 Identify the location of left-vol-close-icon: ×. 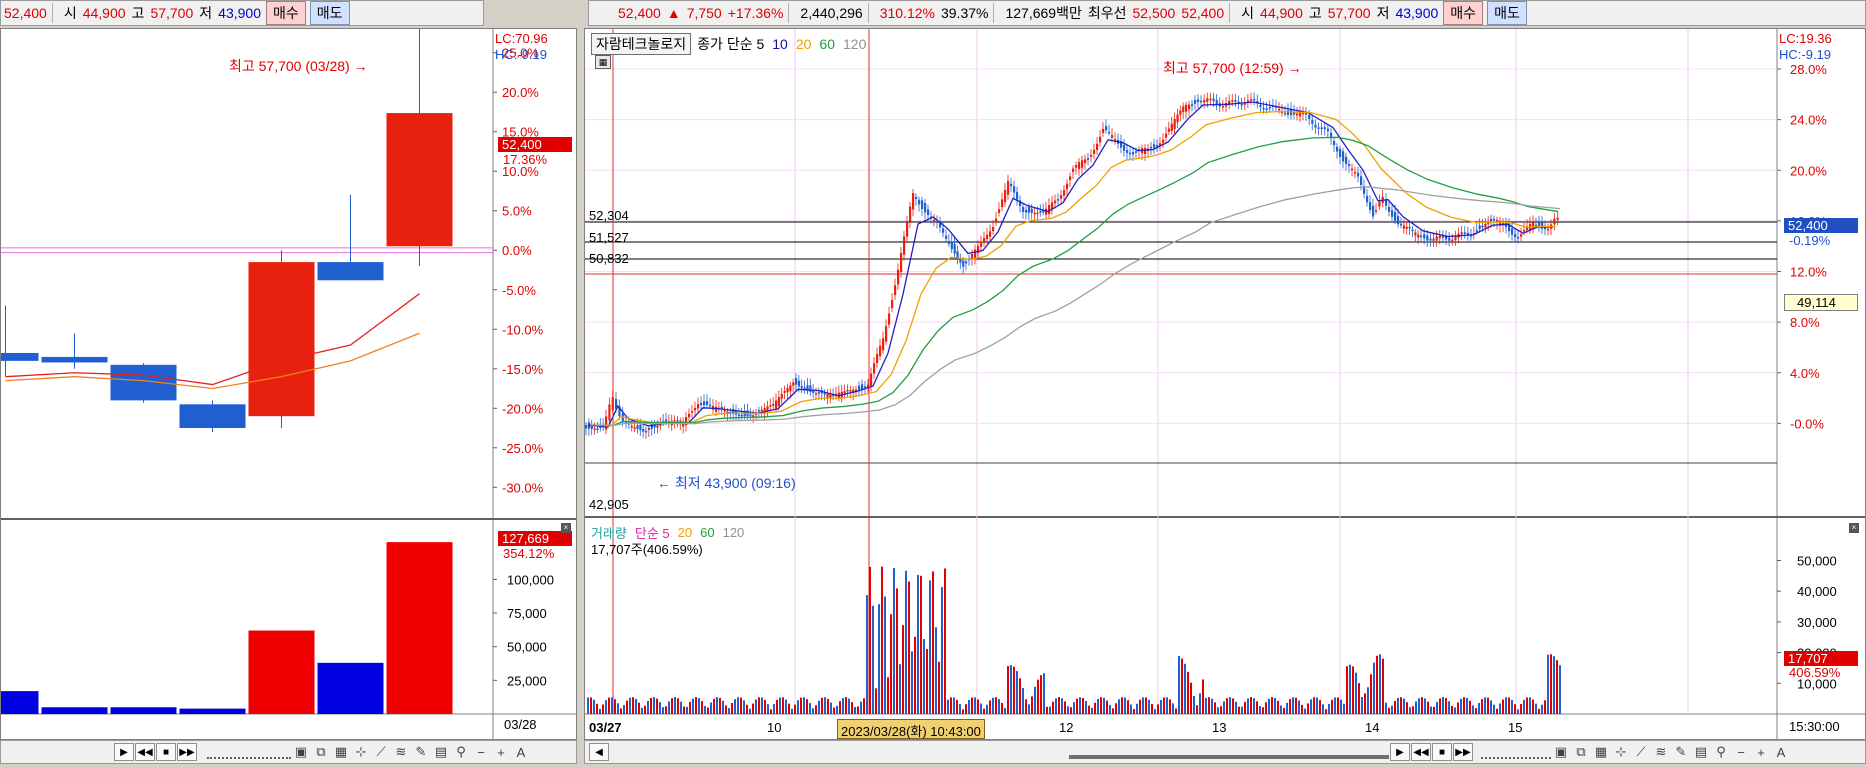
(566, 528).